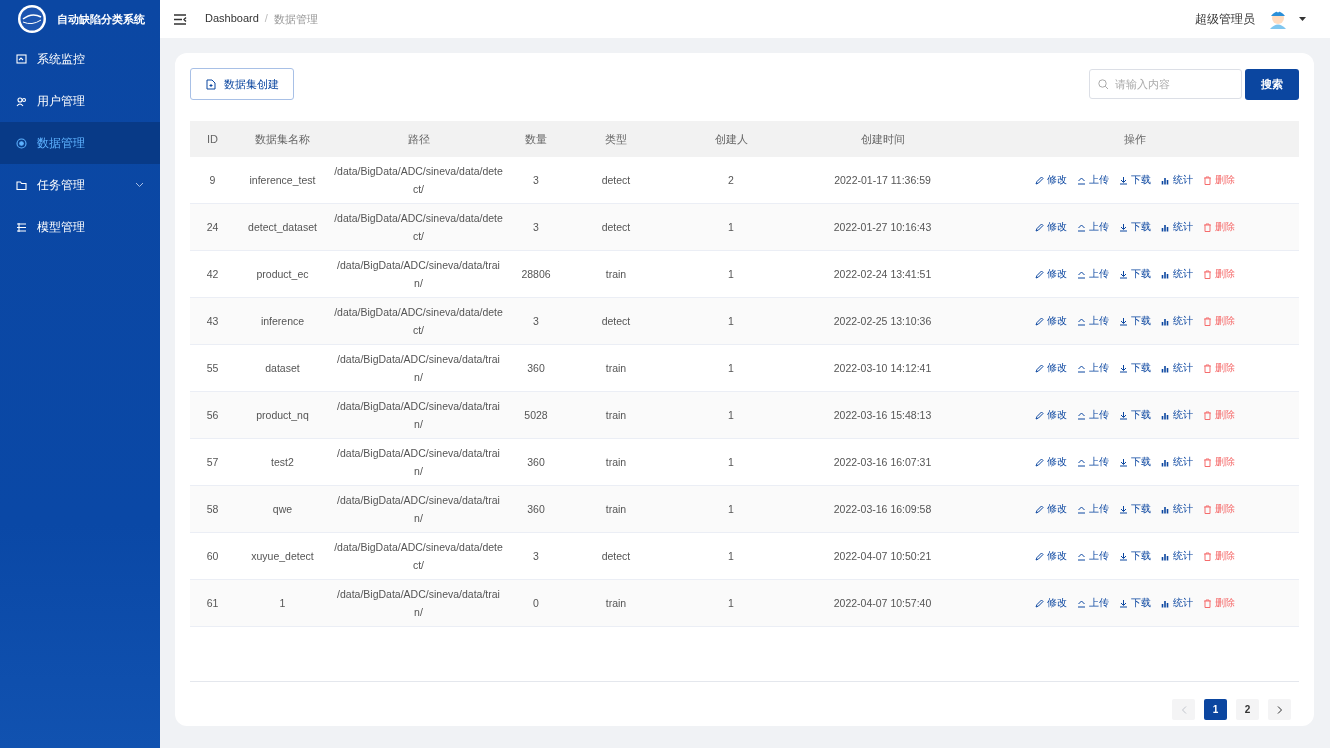 Image resolution: width=1330 pixels, height=748 pixels. Describe the element at coordinates (1165, 84) in the screenshot. I see `search-field: 请输入内容` at that location.